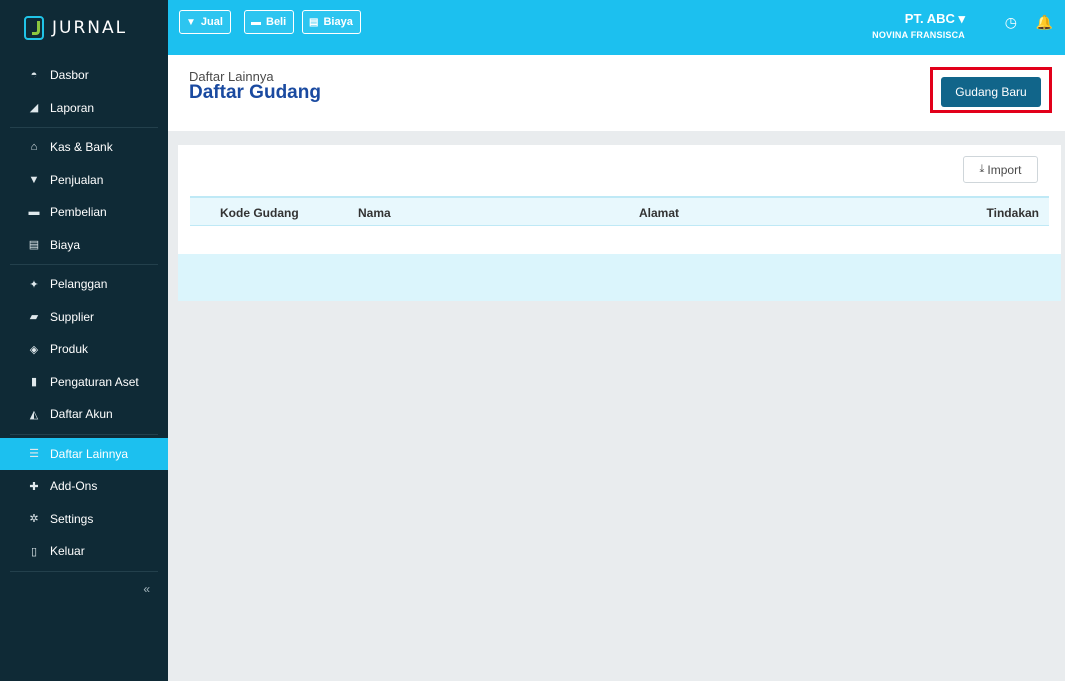  What do you see at coordinates (659, 213) in the screenshot?
I see `column-header-address: Alamat` at bounding box center [659, 213].